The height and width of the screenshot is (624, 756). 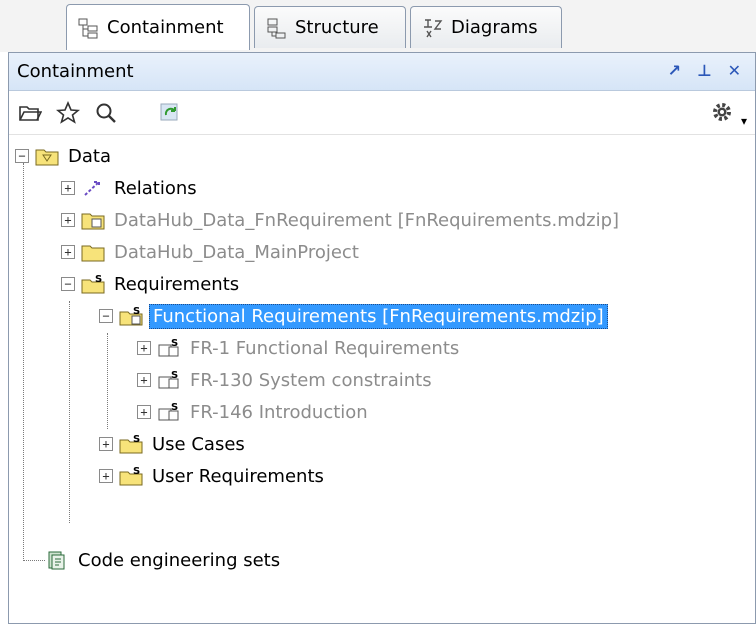 I want to click on chevron-down-icon: ▾, so click(x=744, y=121).